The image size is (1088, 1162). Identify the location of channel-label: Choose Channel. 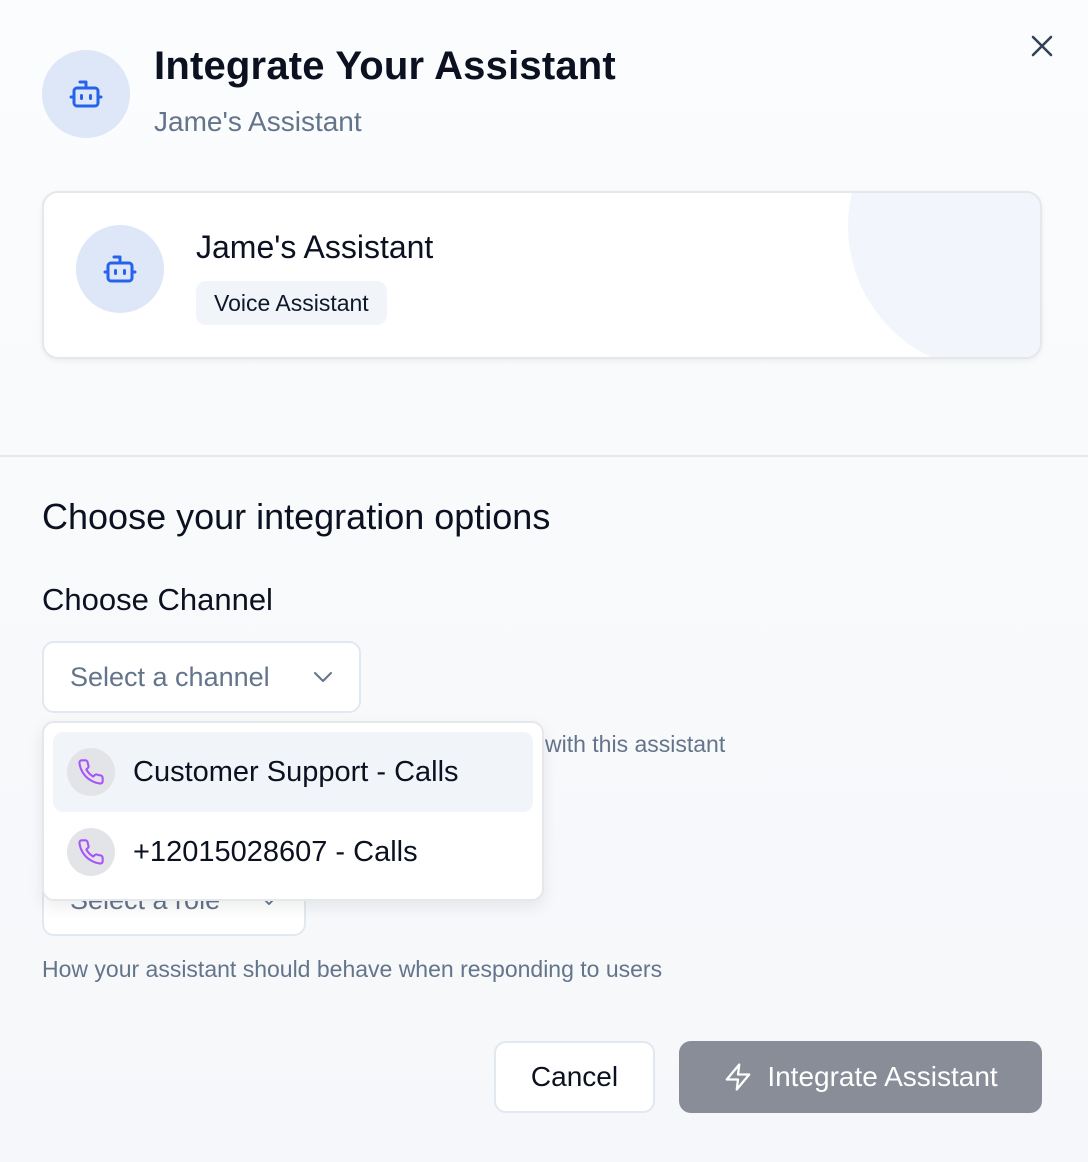
(157, 599).